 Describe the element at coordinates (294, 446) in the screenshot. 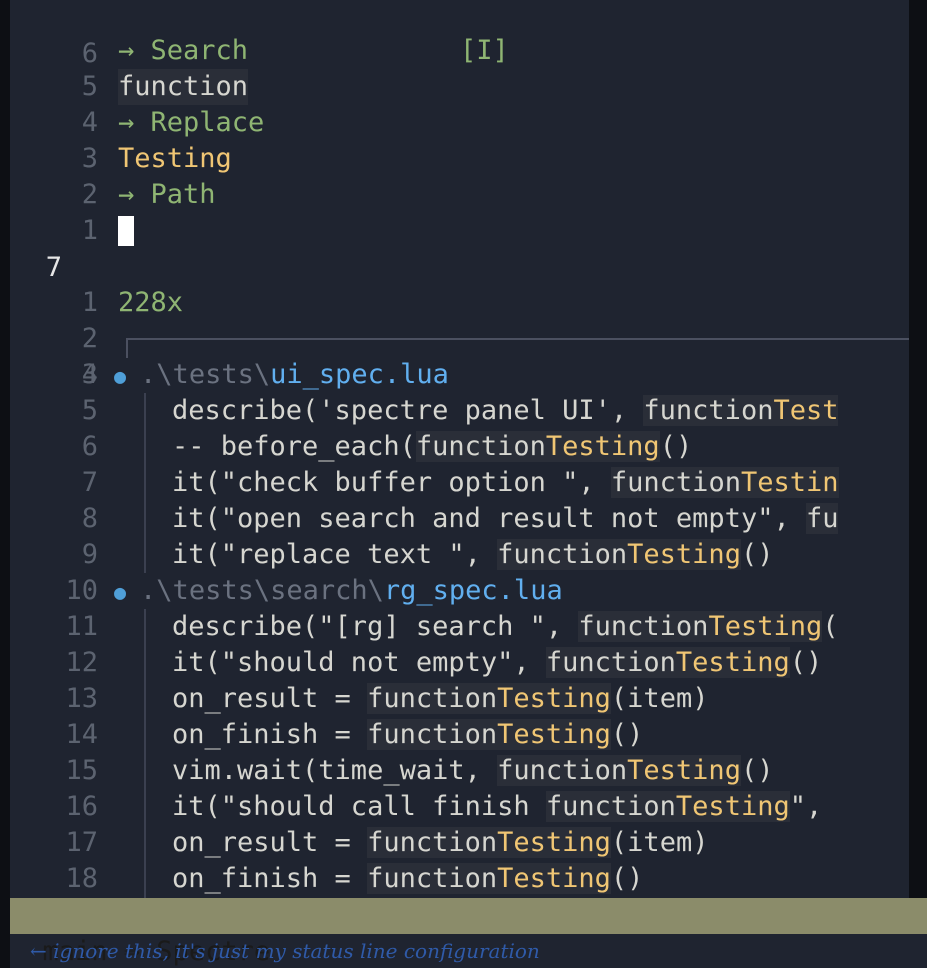

I see `match-prefix: -- before_each(` at that location.